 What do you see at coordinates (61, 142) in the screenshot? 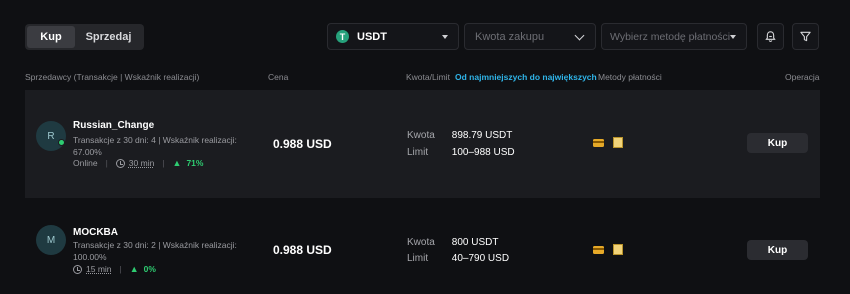
I see `online-indicator` at bounding box center [61, 142].